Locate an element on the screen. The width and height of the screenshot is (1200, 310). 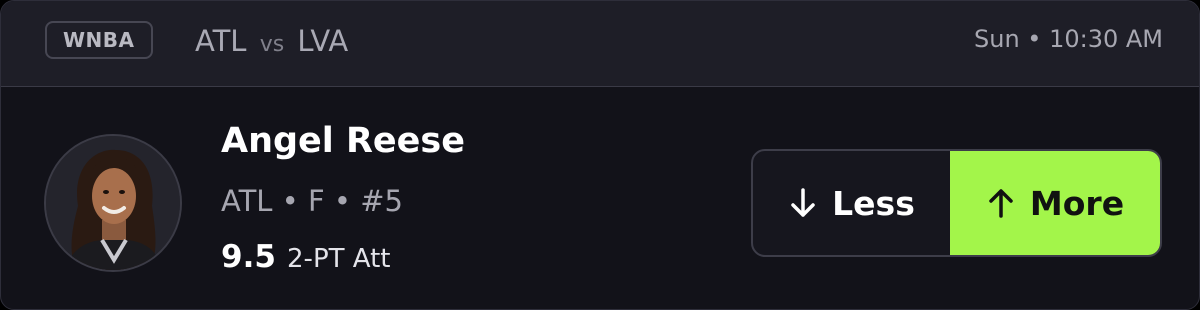
away-team: LVA is located at coordinates (323, 41).